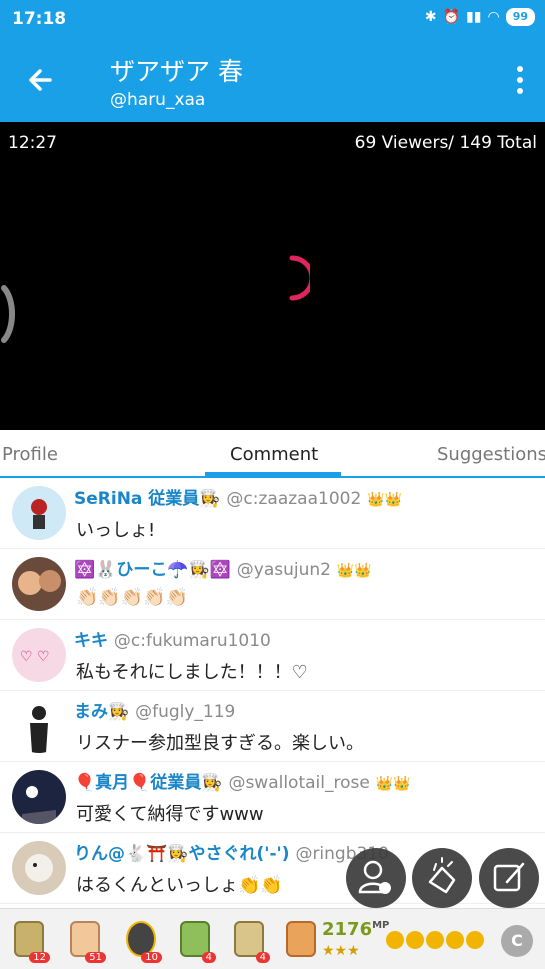  I want to click on red-tea-gift-button, so click(300, 940).